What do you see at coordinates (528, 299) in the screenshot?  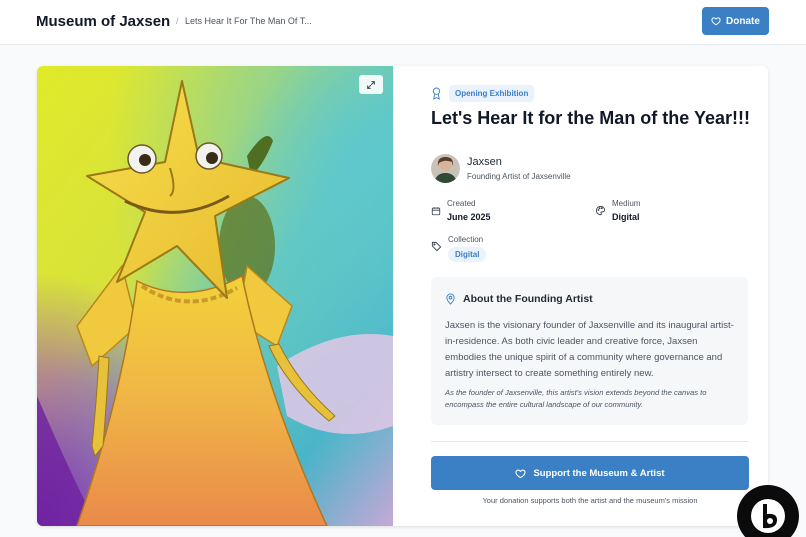 I see `about-heading: About the Founding Artist` at bounding box center [528, 299].